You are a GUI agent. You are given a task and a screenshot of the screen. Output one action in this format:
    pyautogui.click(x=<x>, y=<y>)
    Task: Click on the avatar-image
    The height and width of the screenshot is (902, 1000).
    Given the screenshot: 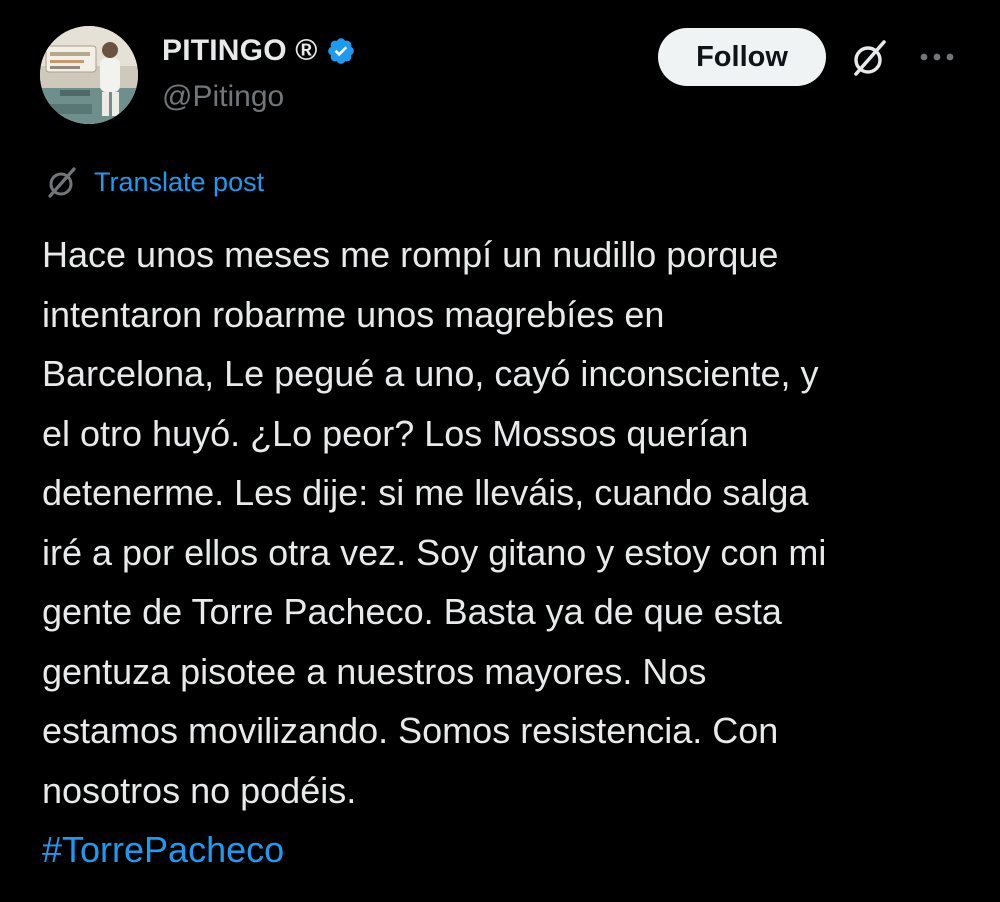 What is the action you would take?
    pyautogui.click(x=89, y=75)
    